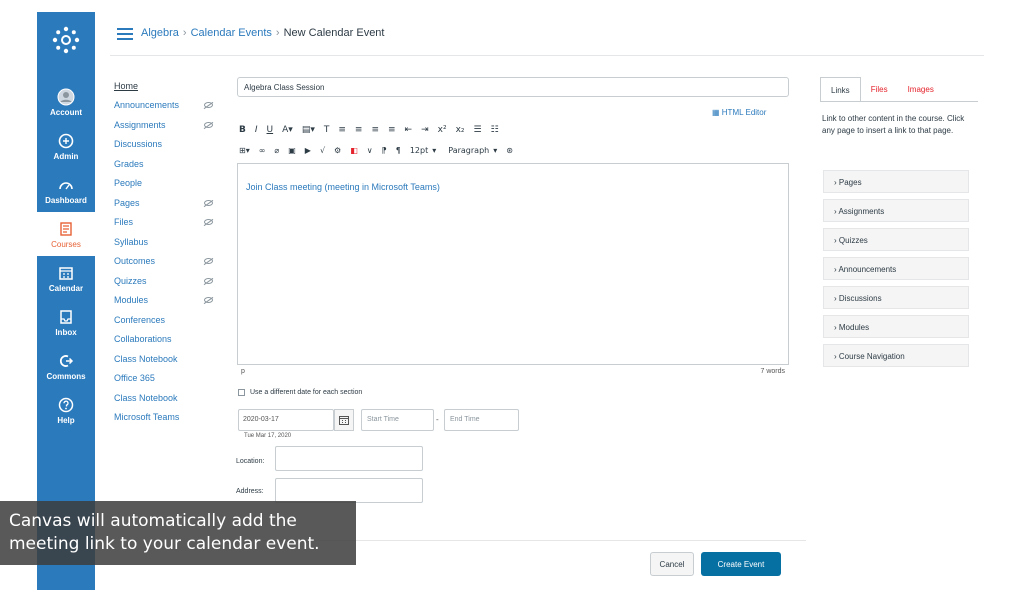 This screenshot has width=1036, height=590. I want to click on course-nav-home: Home, so click(166, 86).